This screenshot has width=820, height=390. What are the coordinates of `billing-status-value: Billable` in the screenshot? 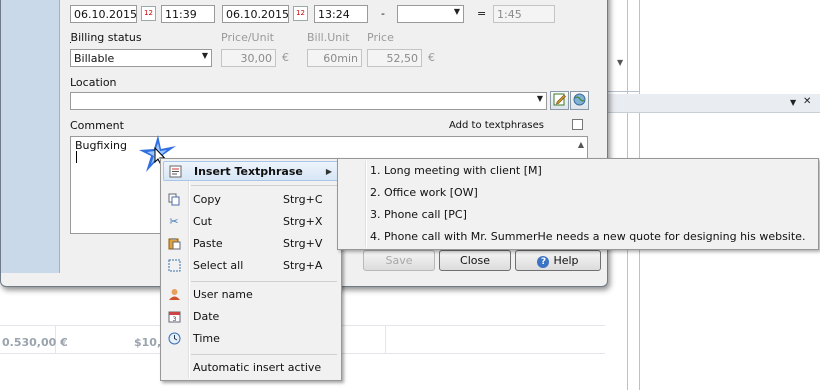 It's located at (94, 58).